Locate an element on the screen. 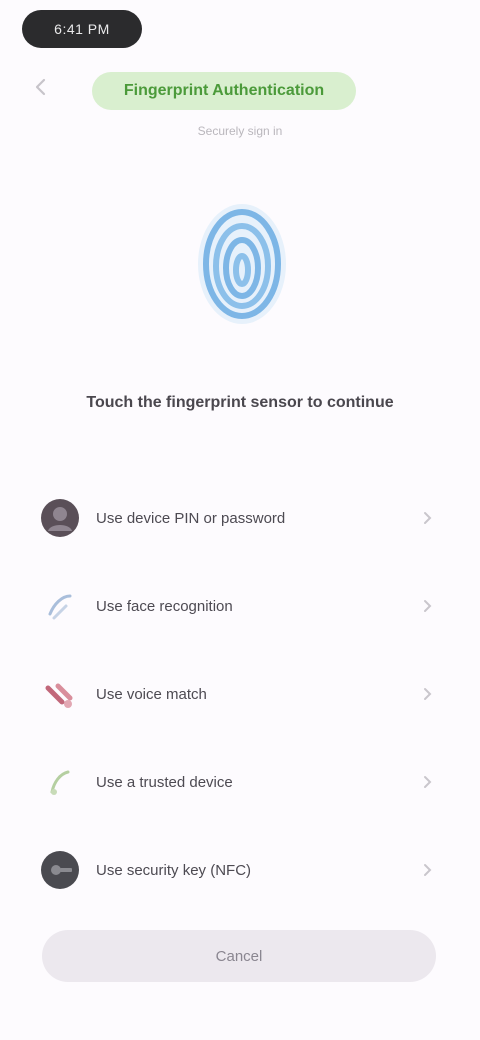 The image size is (480, 1040). list-item-label: Use security key (NFC) is located at coordinates (174, 870).